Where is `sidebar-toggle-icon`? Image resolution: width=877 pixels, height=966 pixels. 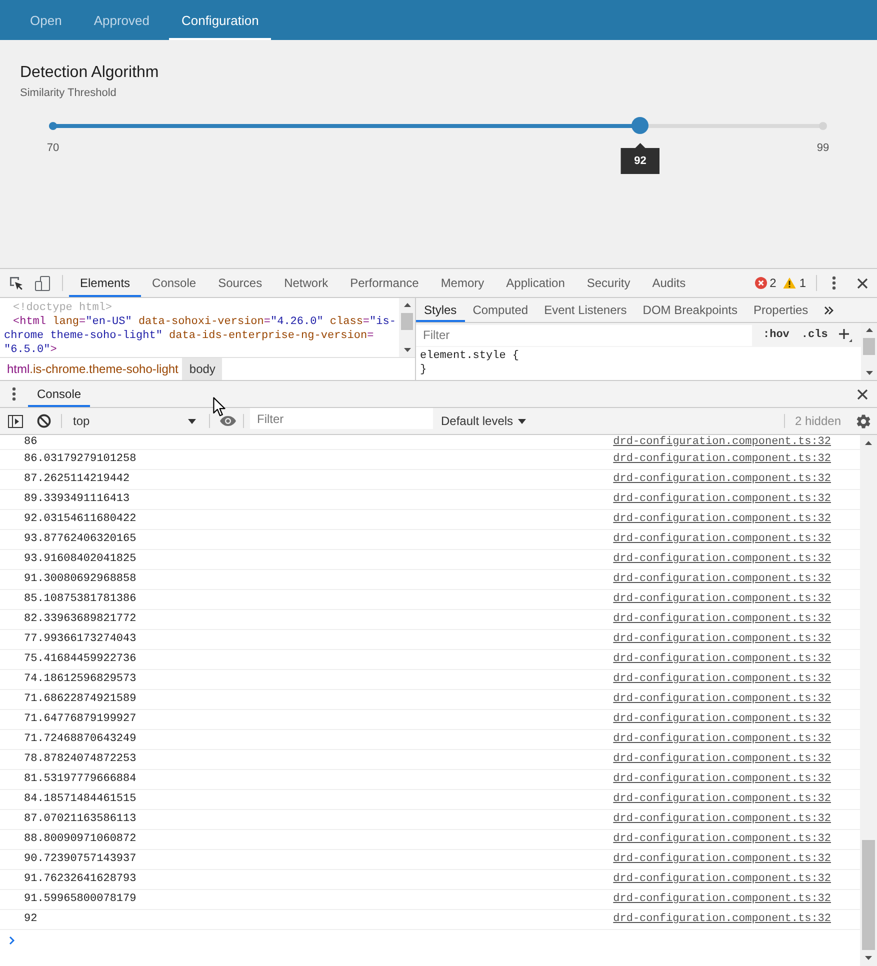 sidebar-toggle-icon is located at coordinates (15, 421).